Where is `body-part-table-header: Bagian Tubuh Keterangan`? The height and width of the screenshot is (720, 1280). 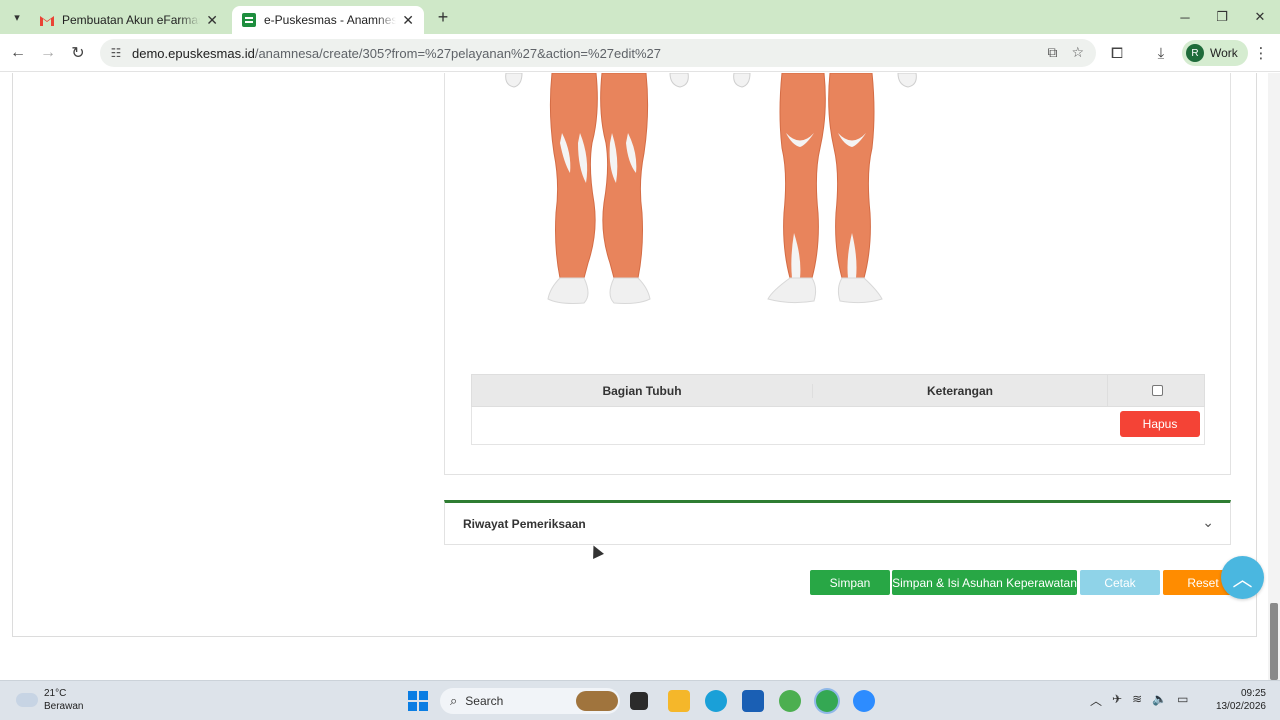 body-part-table-header: Bagian Tubuh Keterangan is located at coordinates (838, 390).